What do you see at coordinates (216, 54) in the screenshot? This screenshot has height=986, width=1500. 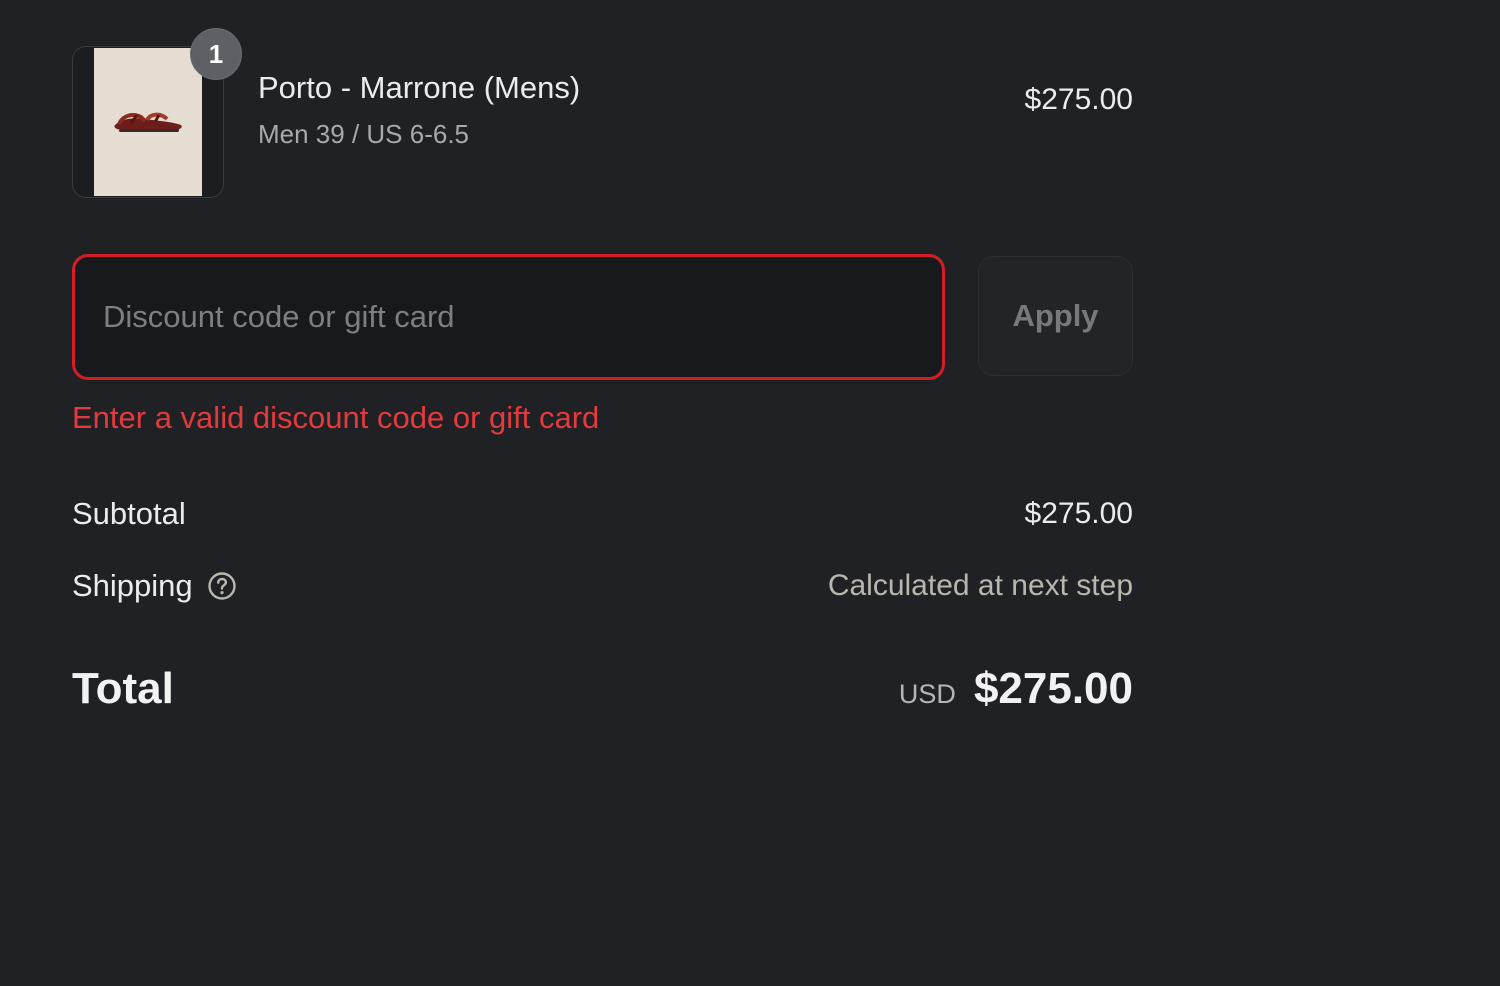 I see `quantity-badge: 1` at bounding box center [216, 54].